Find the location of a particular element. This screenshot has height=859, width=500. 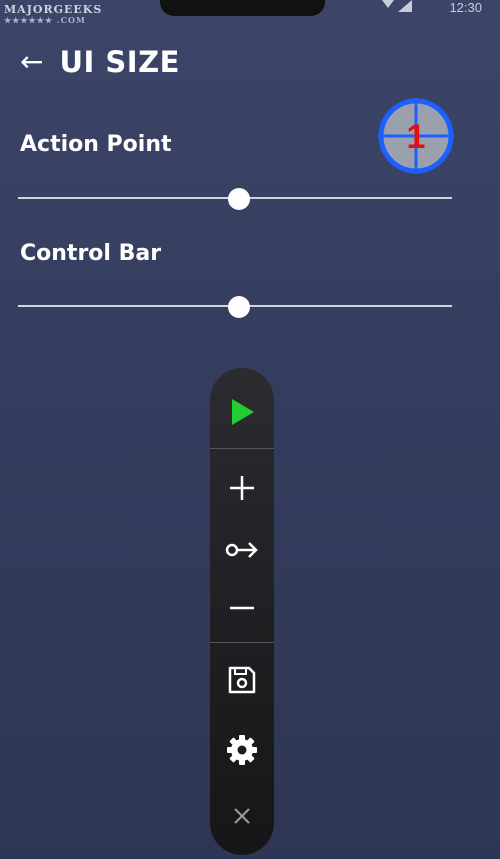

header: ← UI SIZE is located at coordinates (100, 62).